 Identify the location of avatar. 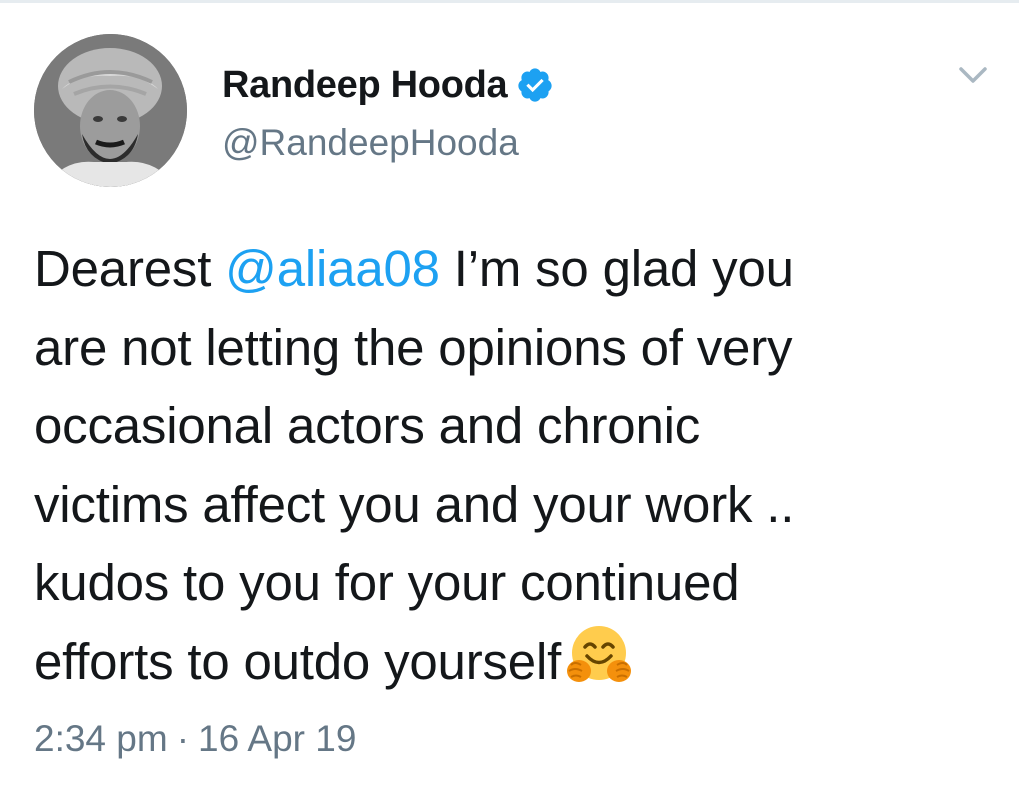
(110, 110).